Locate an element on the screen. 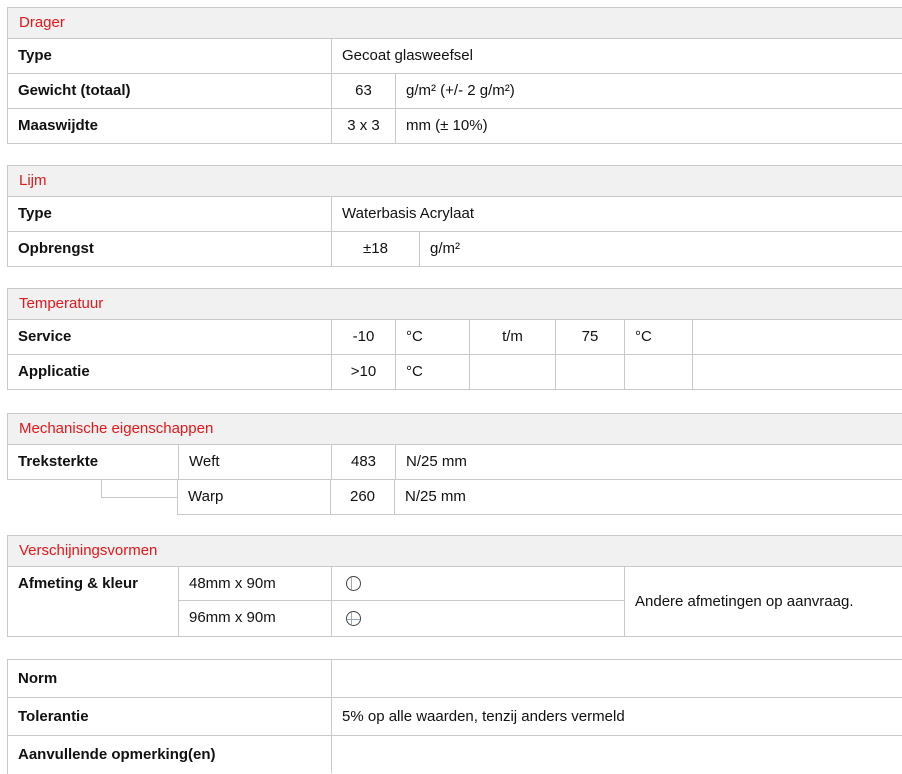 This screenshot has height=774, width=902. row-label: Service is located at coordinates (45, 336).